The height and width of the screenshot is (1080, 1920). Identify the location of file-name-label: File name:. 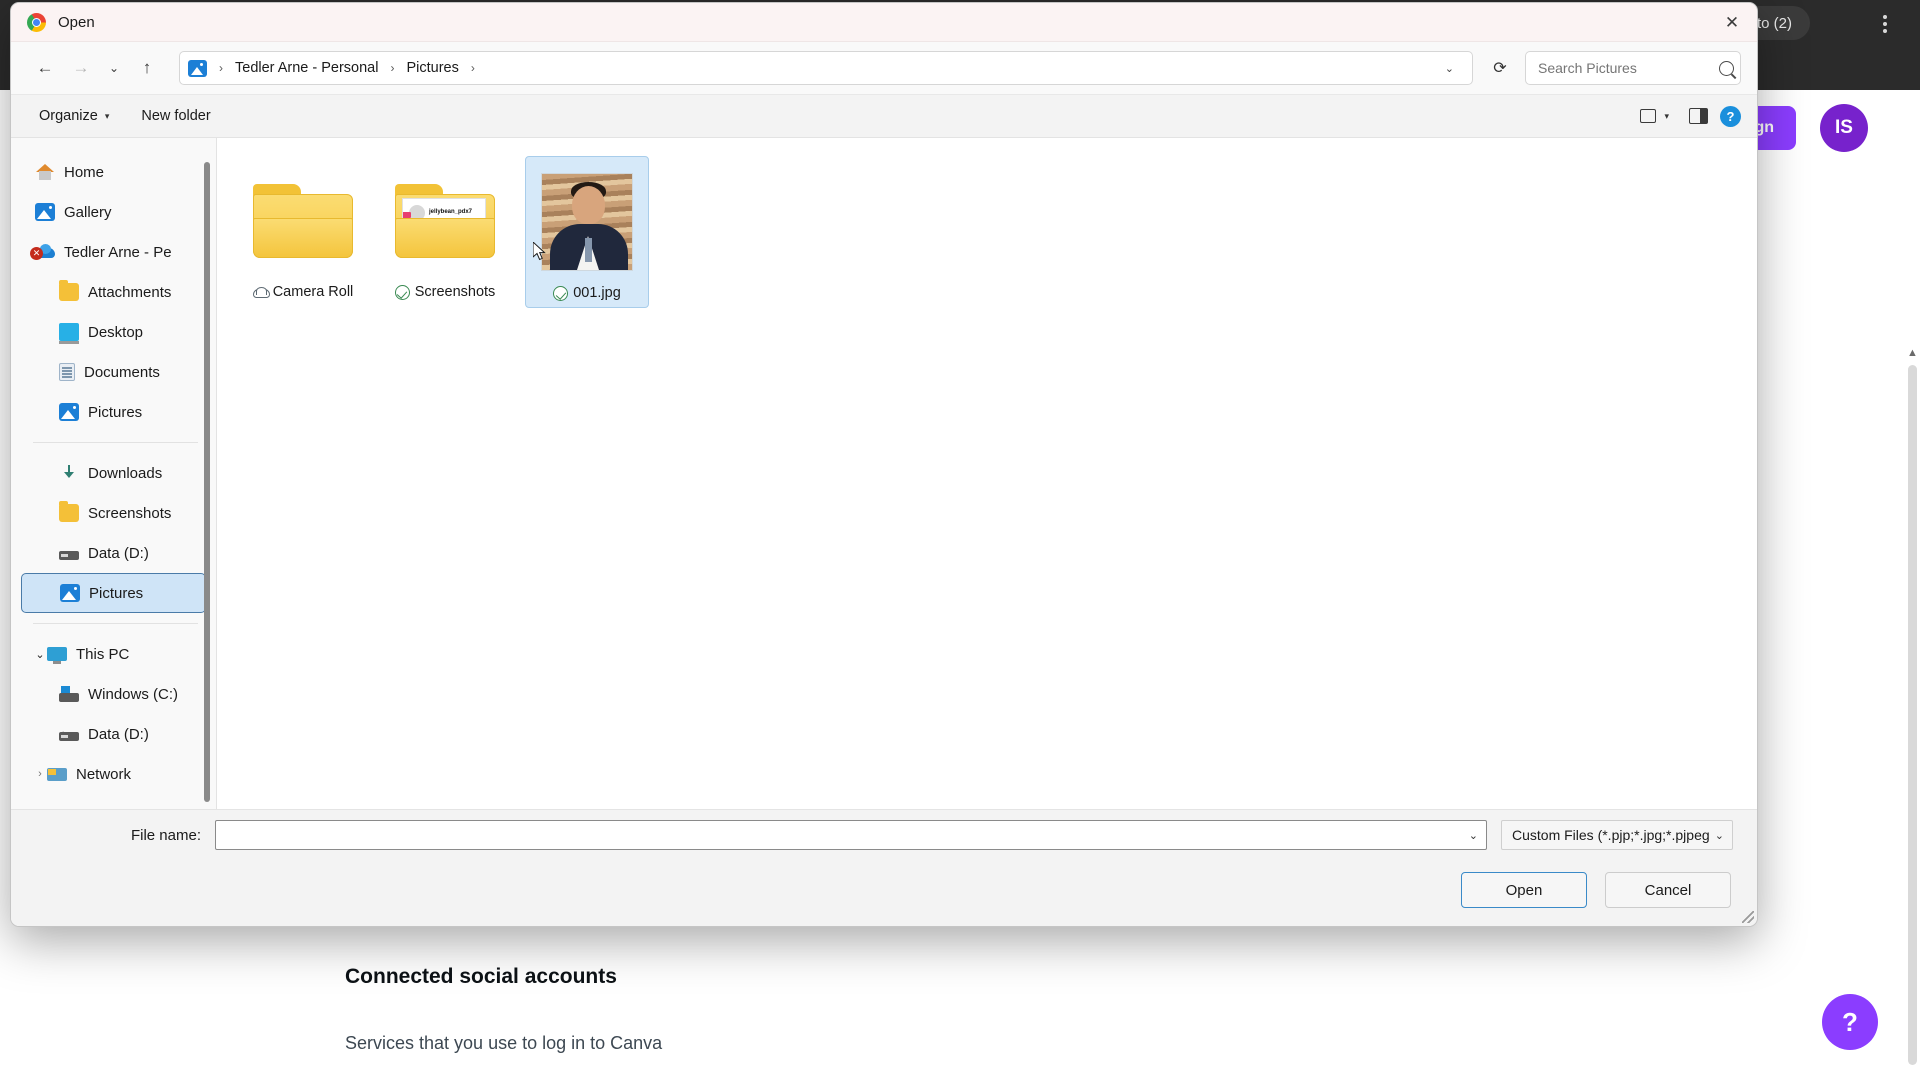
(165, 835).